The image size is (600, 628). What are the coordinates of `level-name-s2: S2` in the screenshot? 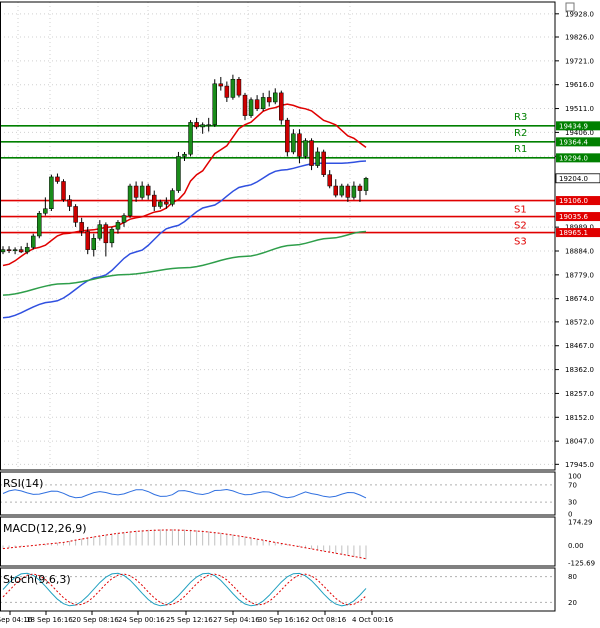 It's located at (520, 226).